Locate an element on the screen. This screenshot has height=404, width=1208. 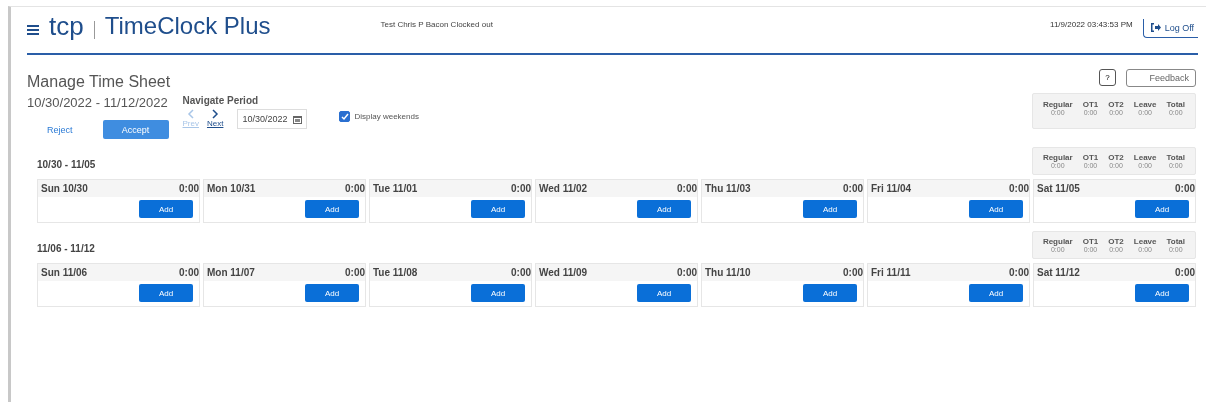
next-link: Next is located at coordinates (215, 118).